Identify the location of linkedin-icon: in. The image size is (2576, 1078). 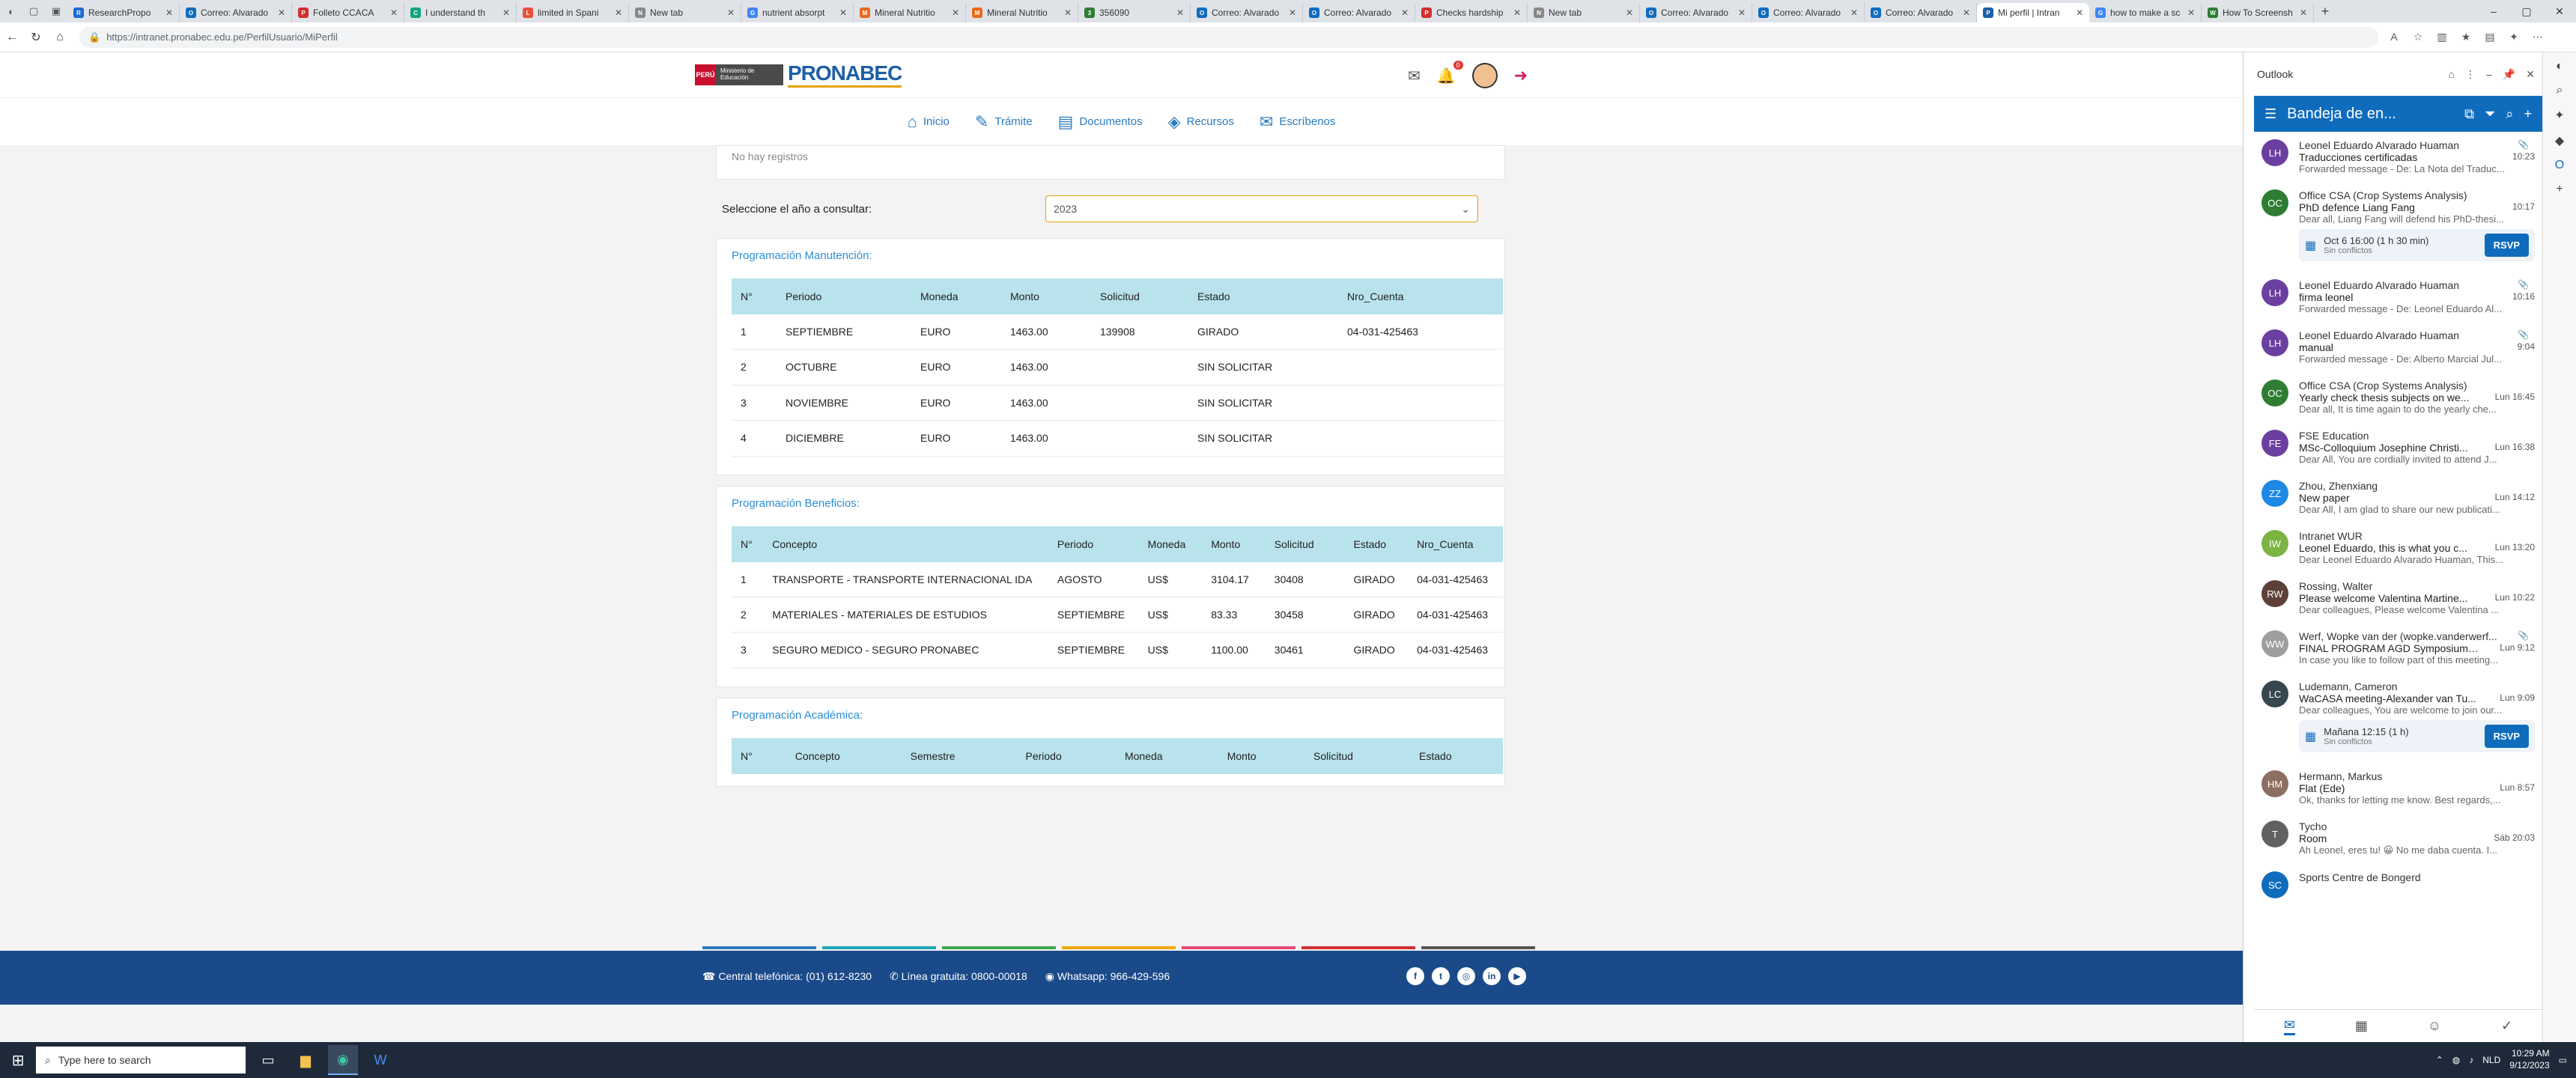
(1492, 976).